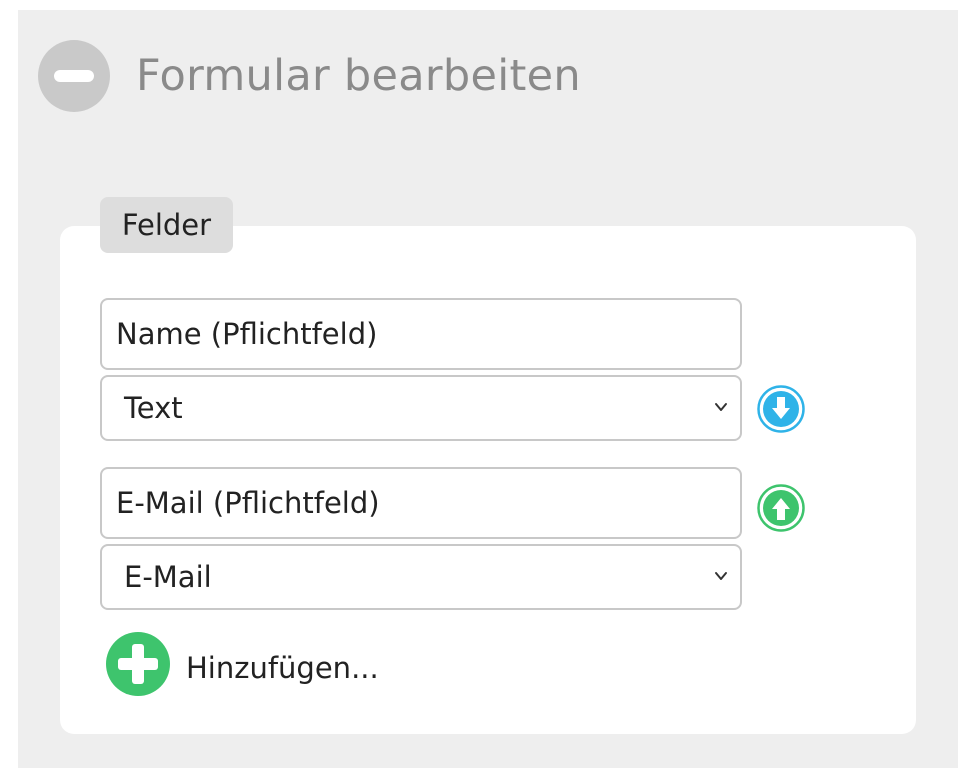 The image size is (980, 768). What do you see at coordinates (421, 408) in the screenshot?
I see `field-type-select: Text` at bounding box center [421, 408].